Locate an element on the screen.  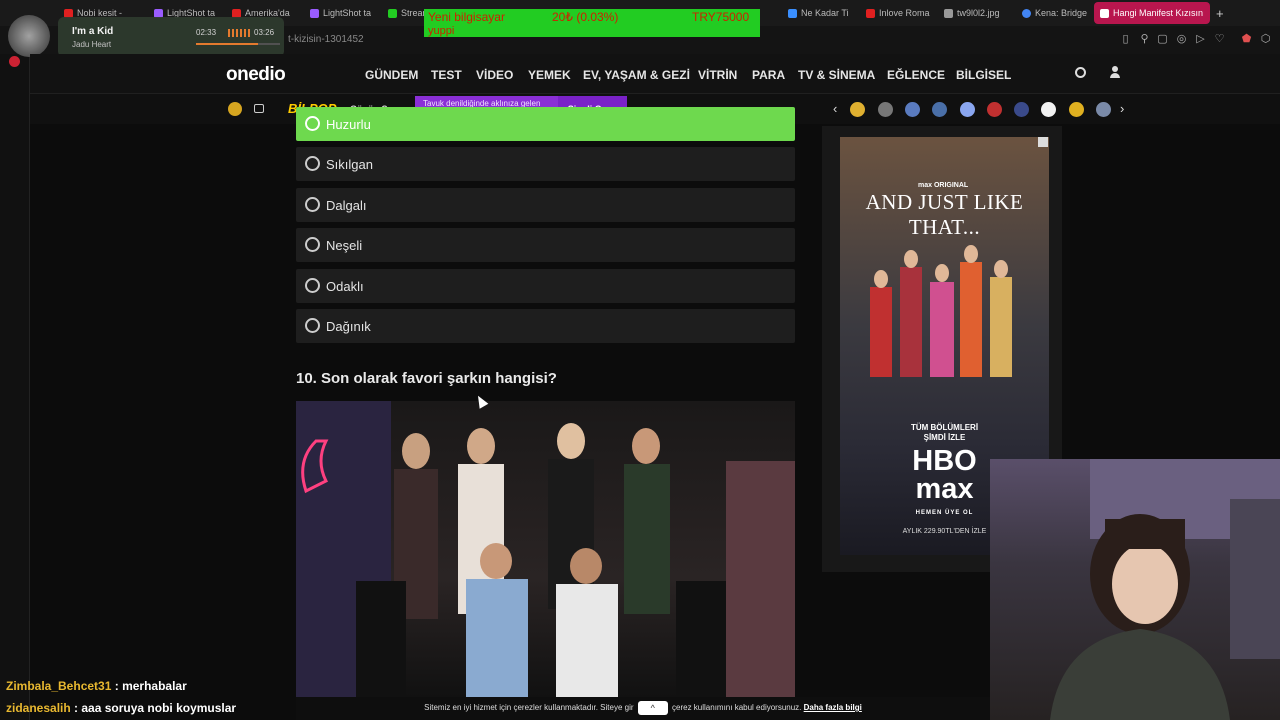
answer-label: Huzurlu is located at coordinates (348, 124).